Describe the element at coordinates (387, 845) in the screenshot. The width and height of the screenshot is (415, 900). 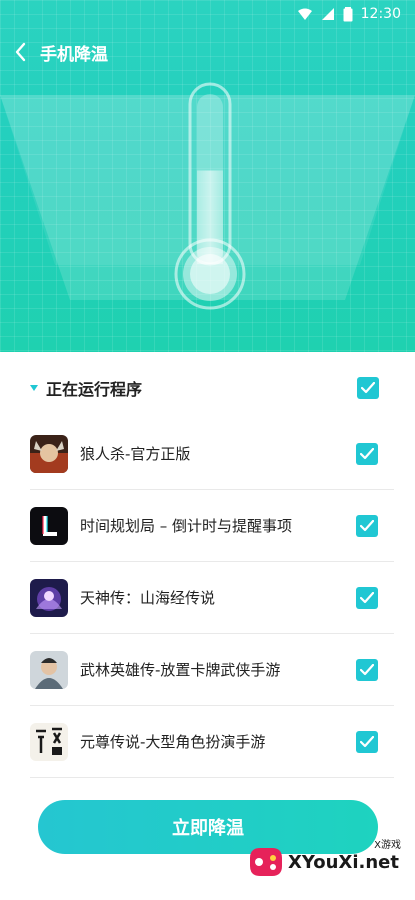
I see `watermark-tag: X游戏` at that location.